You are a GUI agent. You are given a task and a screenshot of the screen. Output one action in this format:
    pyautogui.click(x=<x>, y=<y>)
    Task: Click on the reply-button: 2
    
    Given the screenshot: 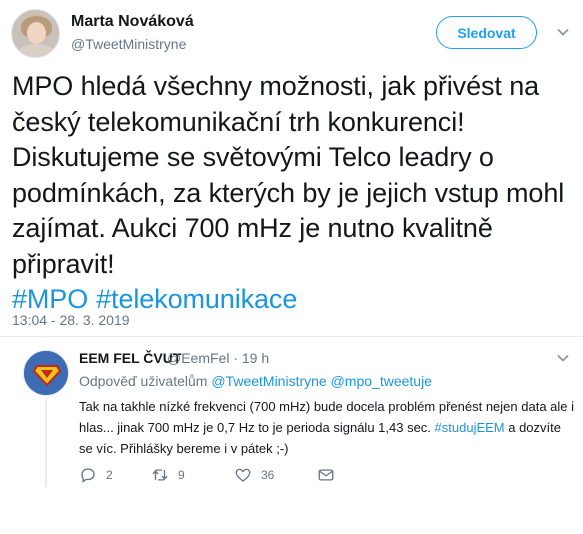 What is the action you would take?
    pyautogui.click(x=96, y=475)
    